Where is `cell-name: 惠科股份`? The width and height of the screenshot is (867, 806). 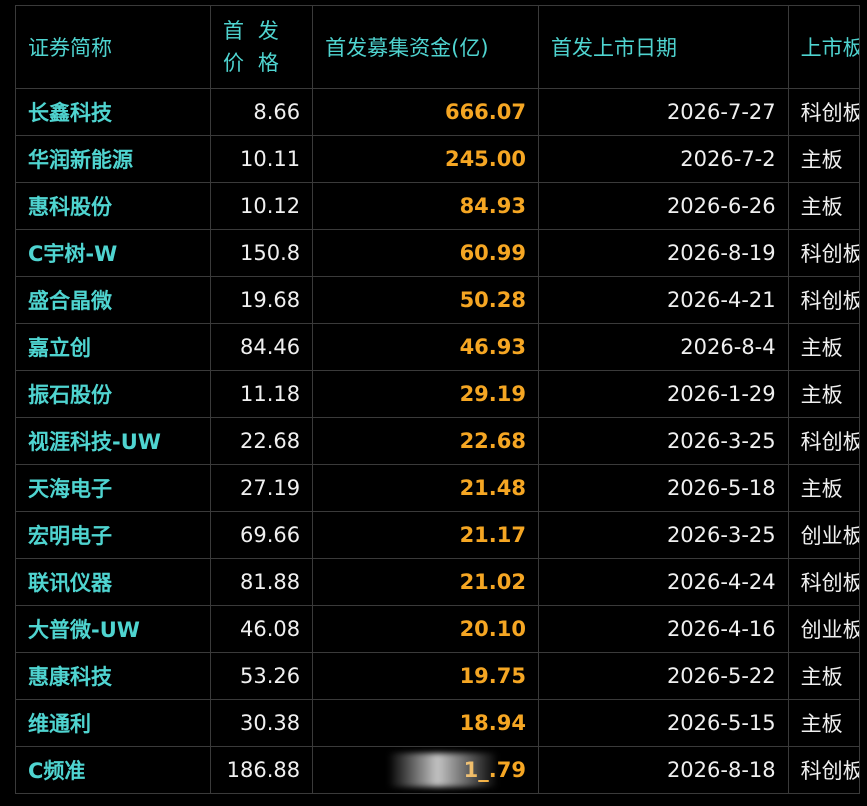 cell-name: 惠科股份 is located at coordinates (113, 206).